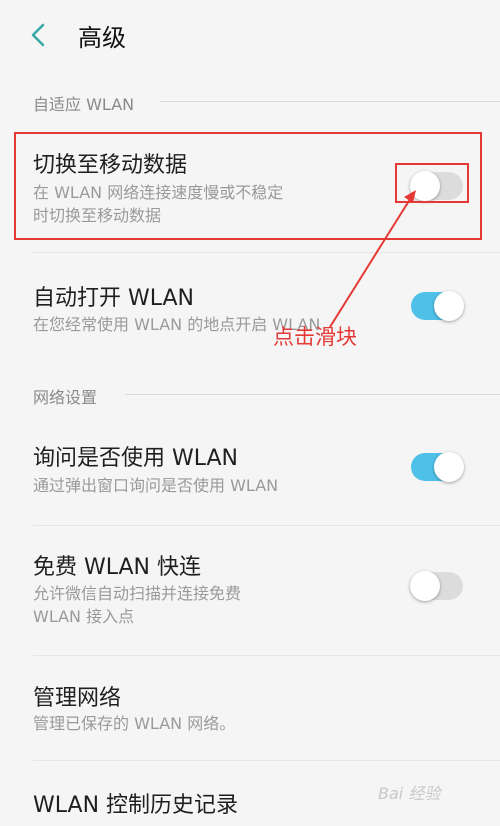 The height and width of the screenshot is (826, 500). What do you see at coordinates (102, 38) in the screenshot?
I see `page-title: 高级` at bounding box center [102, 38].